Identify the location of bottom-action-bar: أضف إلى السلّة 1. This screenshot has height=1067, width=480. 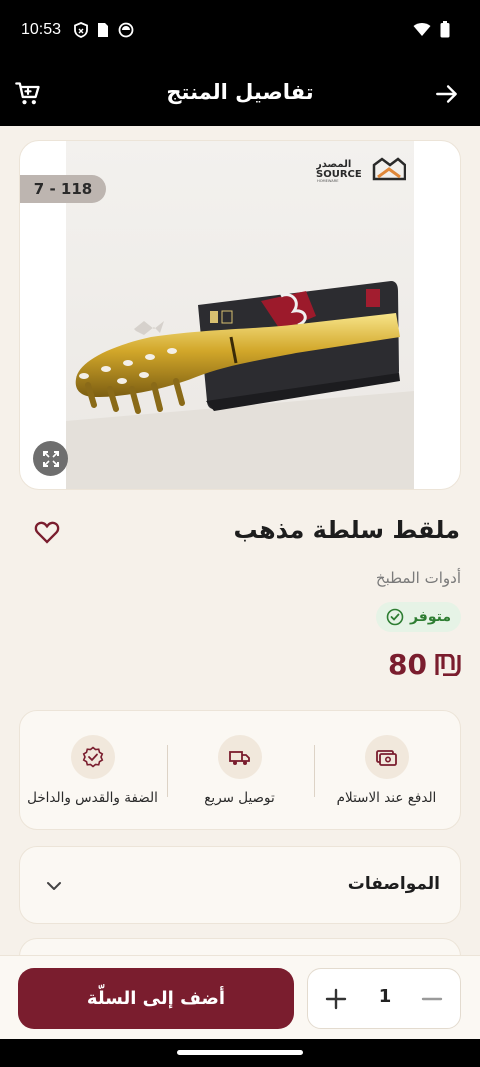
(240, 997).